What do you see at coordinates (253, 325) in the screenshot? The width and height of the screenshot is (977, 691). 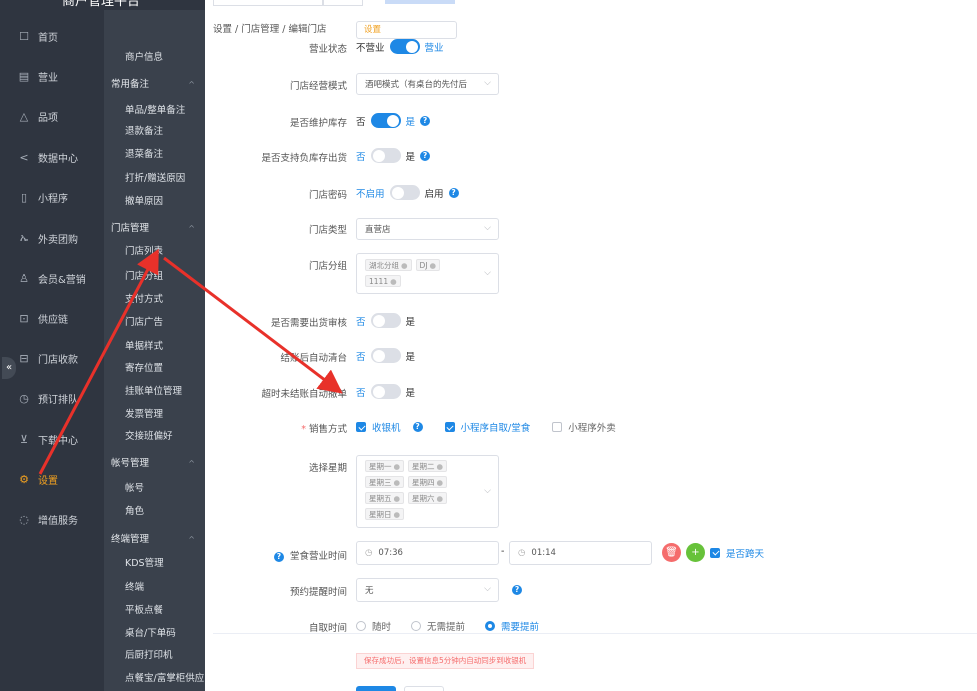 I see `arrow-to-auto-cancel` at bounding box center [253, 325].